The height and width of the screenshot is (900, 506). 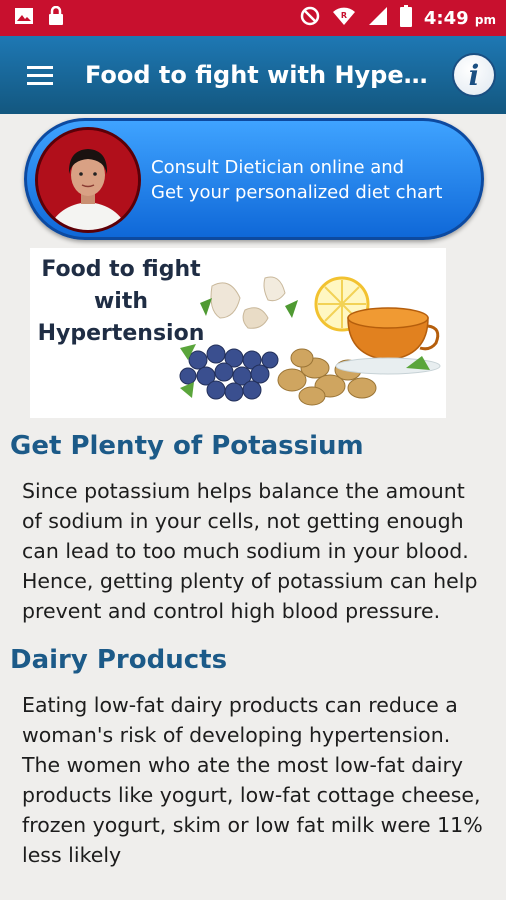 I want to click on clock: 4:49 pm, so click(x=459, y=18).